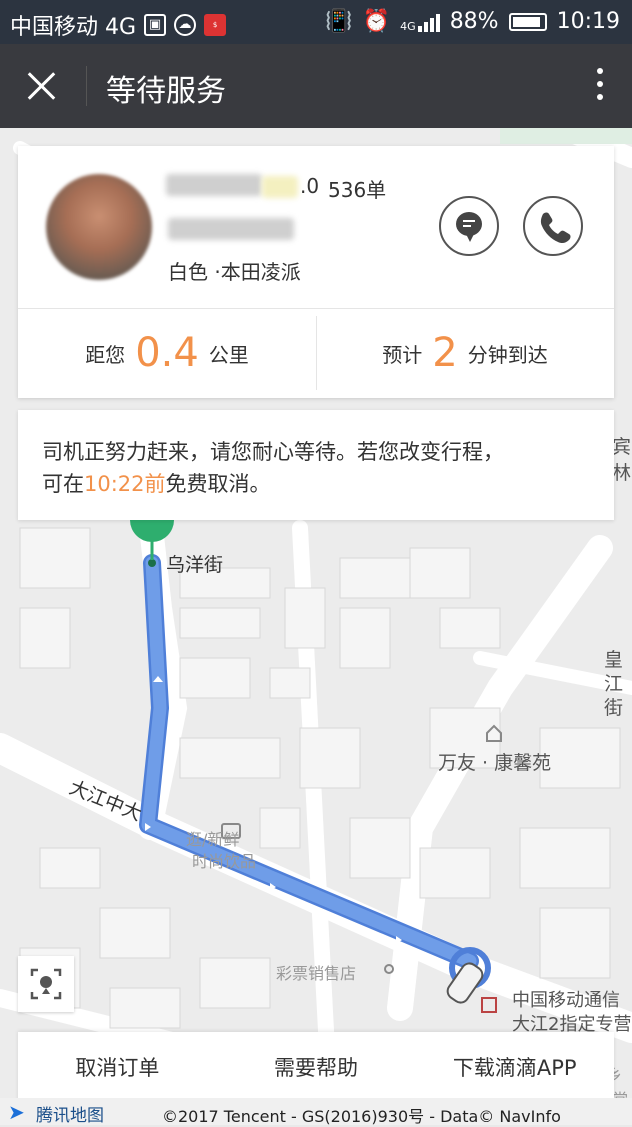 This screenshot has height=1127, width=632. I want to click on phone-icon, so click(555, 228).